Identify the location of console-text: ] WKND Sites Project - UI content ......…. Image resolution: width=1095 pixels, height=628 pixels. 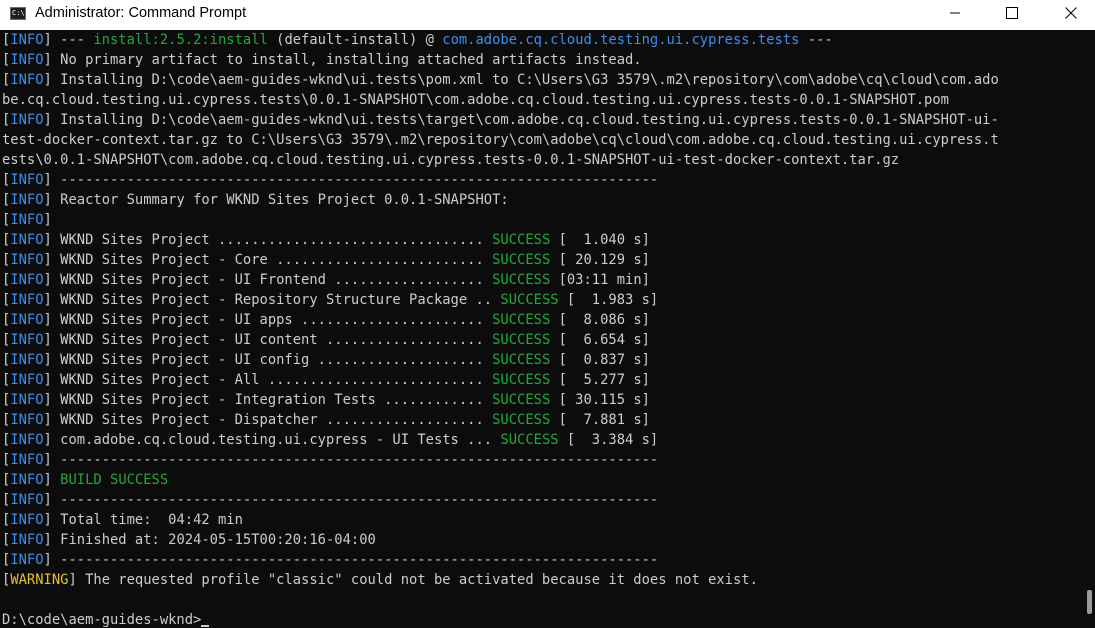
(268, 340).